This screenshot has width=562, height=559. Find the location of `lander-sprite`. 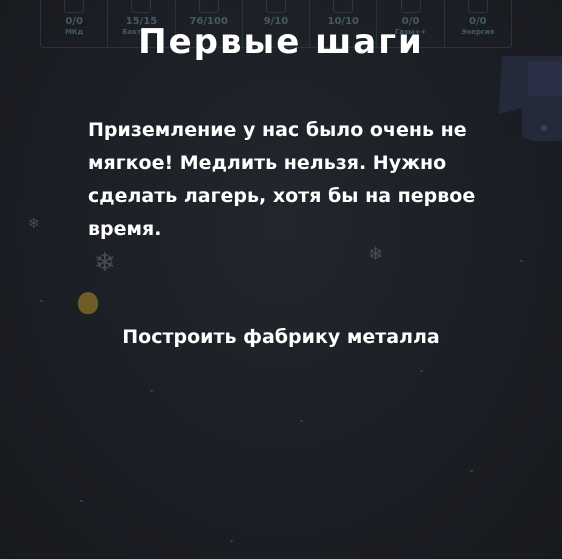

lander-sprite is located at coordinates (527, 98).